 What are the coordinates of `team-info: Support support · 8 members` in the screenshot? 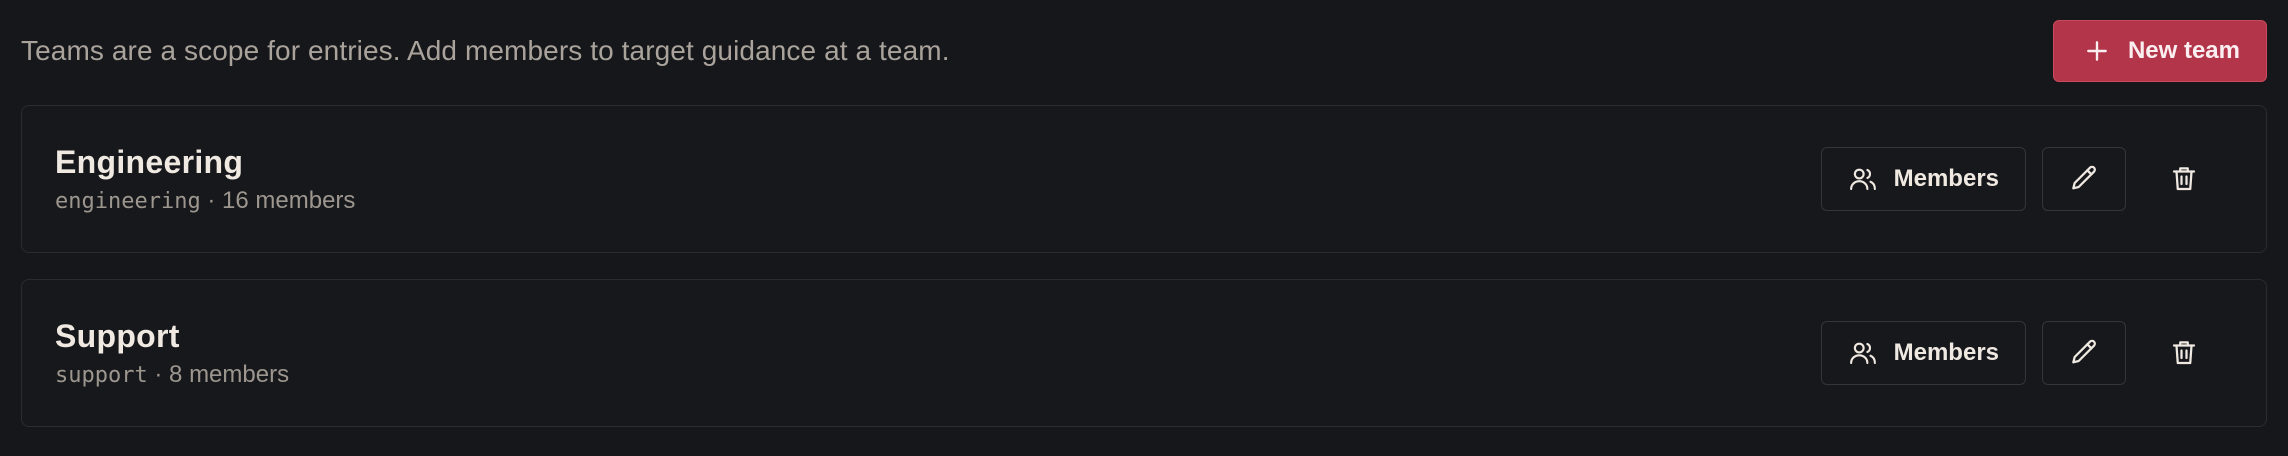 It's located at (172, 353).